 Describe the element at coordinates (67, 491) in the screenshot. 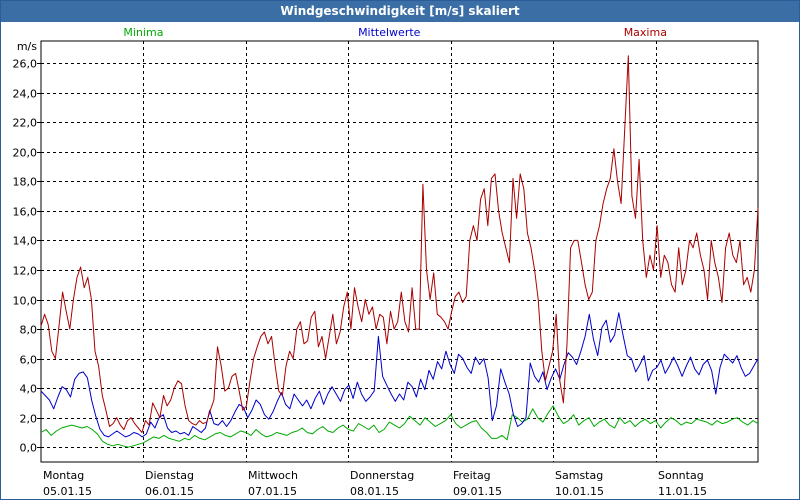

I see `x-date-label: 05.01.15` at that location.